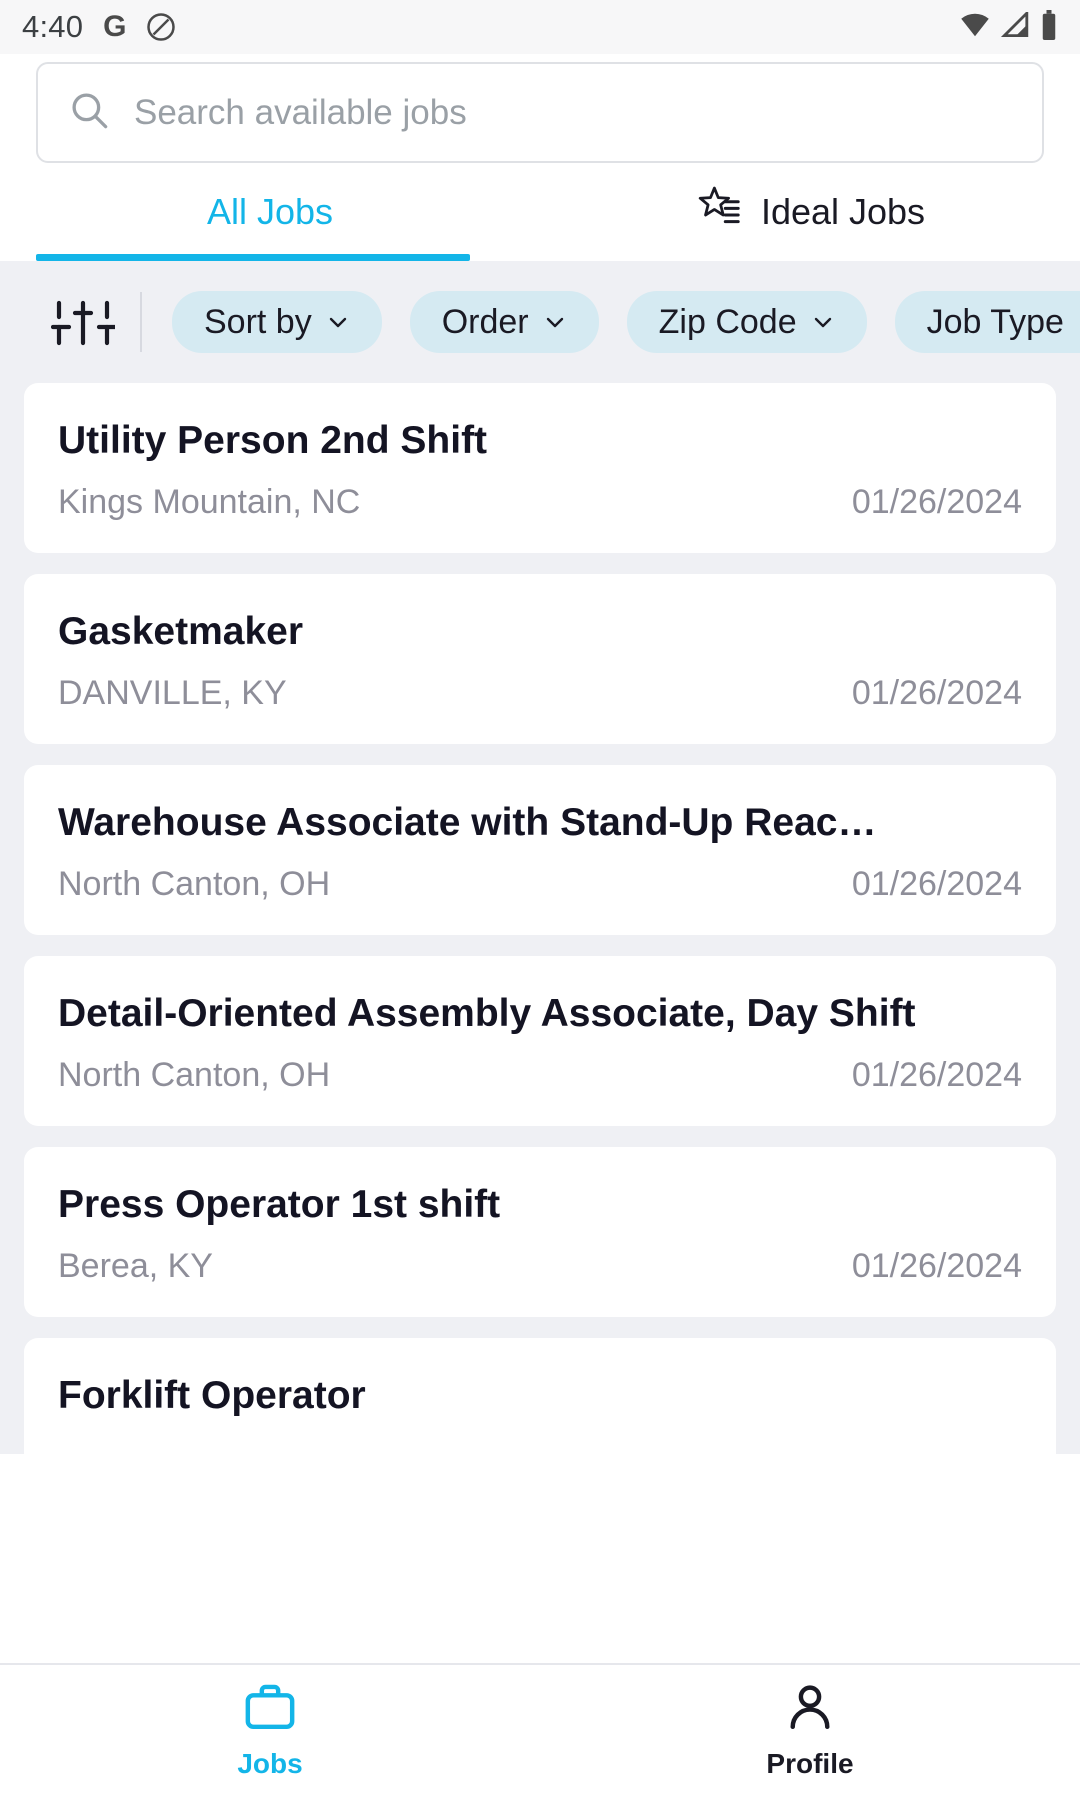  What do you see at coordinates (99, 27) in the screenshot?
I see `status-bar-left: 4:40 G` at bounding box center [99, 27].